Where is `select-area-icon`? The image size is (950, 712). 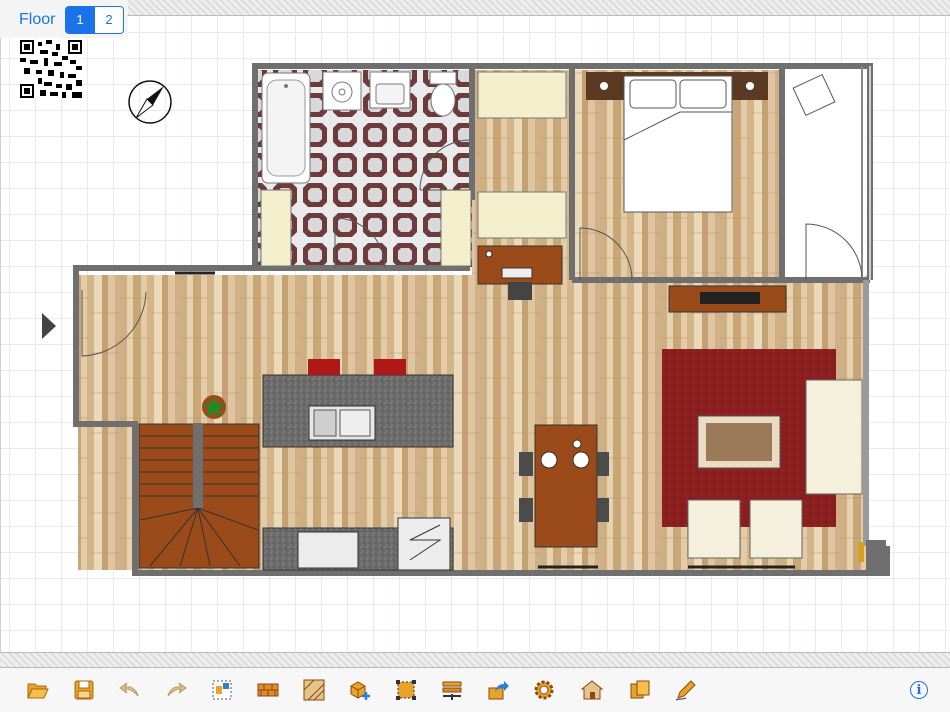
select-area-icon is located at coordinates (406, 690).